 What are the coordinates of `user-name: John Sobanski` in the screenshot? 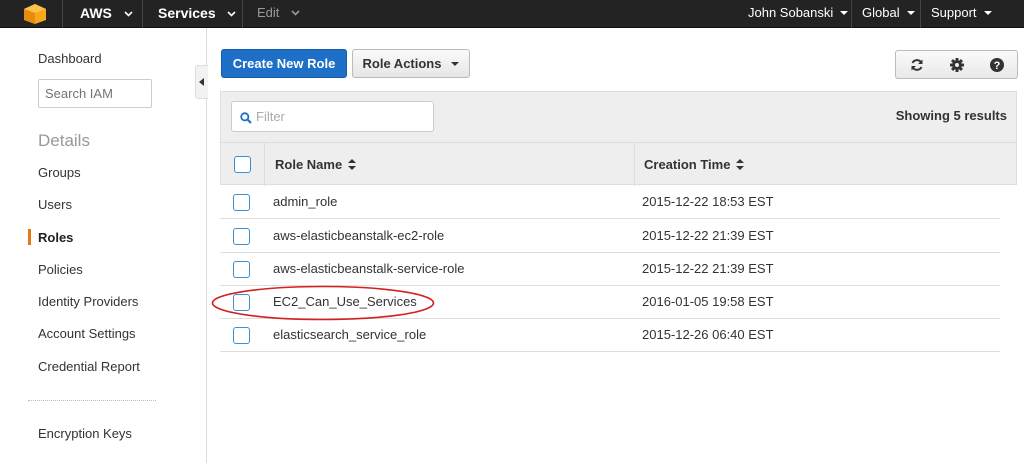 It's located at (791, 12).